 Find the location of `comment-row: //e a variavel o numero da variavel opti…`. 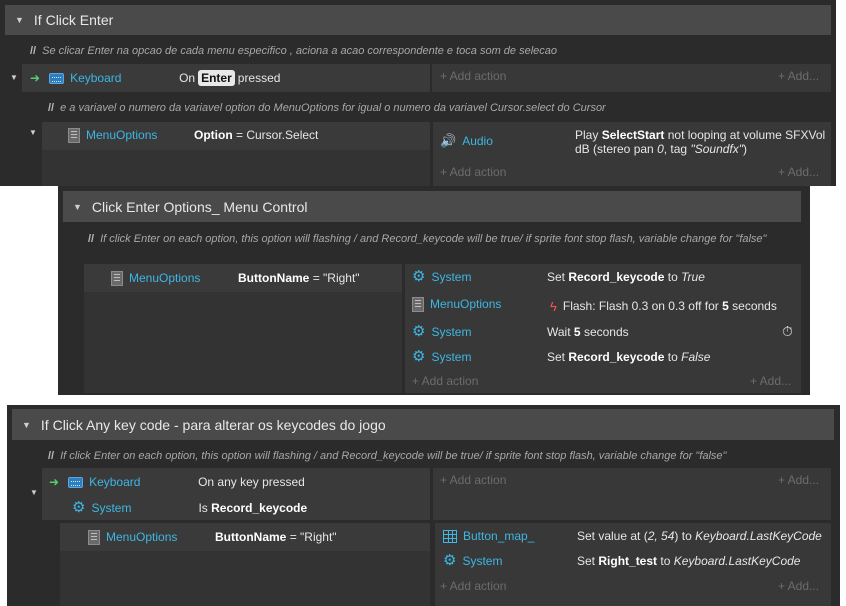

comment-row: //e a variavel o numero da variavel opti… is located at coordinates (438, 108).